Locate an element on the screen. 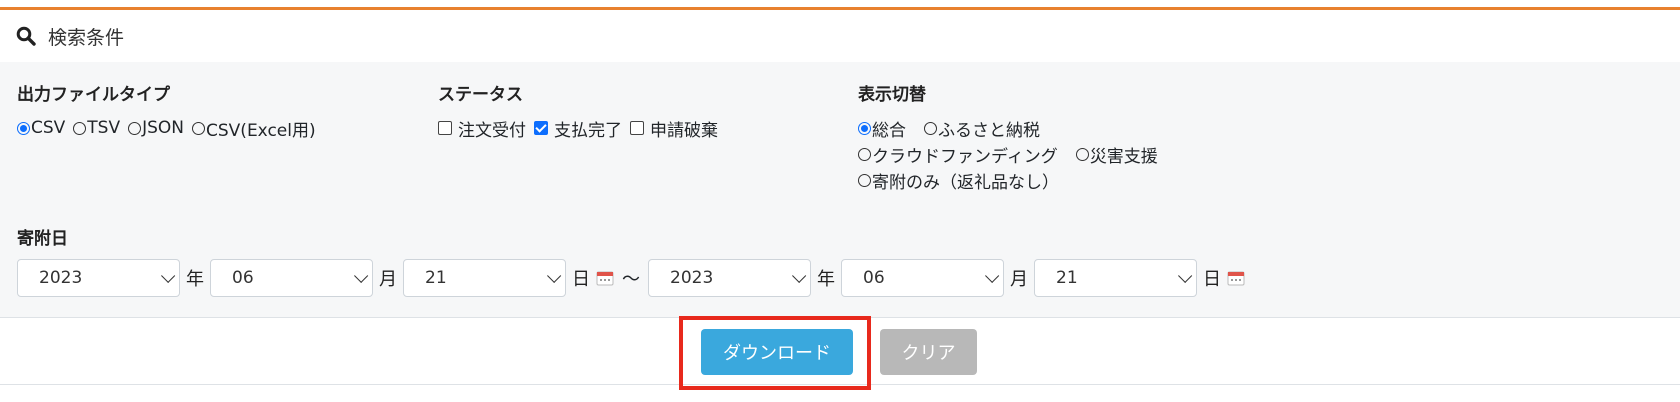 Image resolution: width=1680 pixels, height=402 pixels. display-options-line-3: 寄附のみ（返礼品なし） is located at coordinates (1008, 180).